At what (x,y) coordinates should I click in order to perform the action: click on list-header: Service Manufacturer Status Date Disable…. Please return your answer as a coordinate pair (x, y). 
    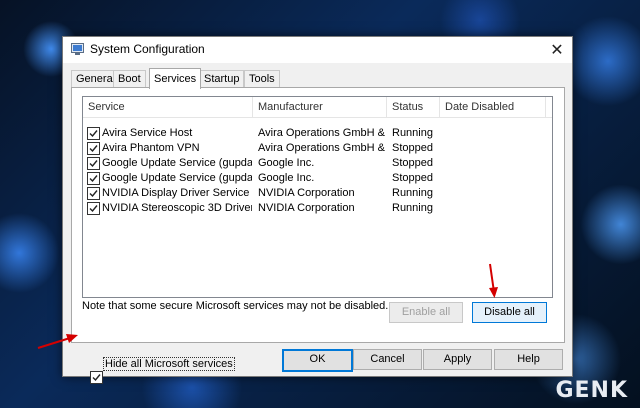
    Looking at the image, I should click on (317, 107).